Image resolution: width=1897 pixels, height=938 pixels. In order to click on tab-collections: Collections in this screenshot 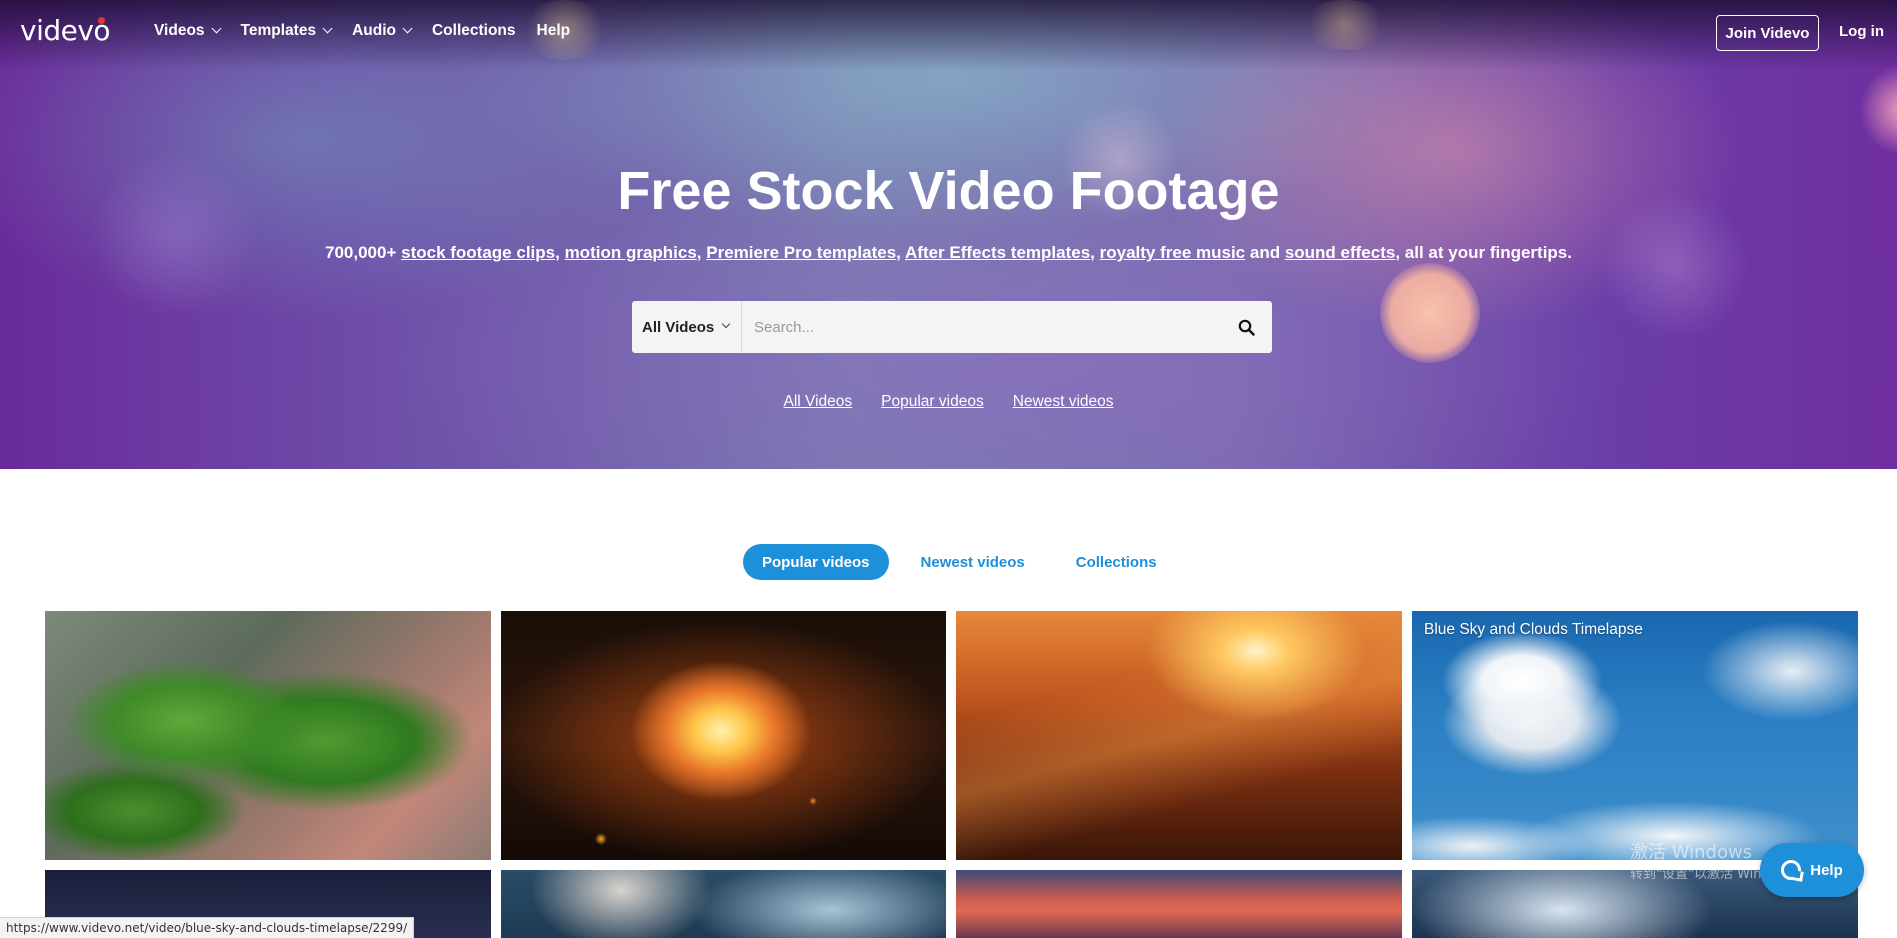, I will do `click(1116, 562)`.